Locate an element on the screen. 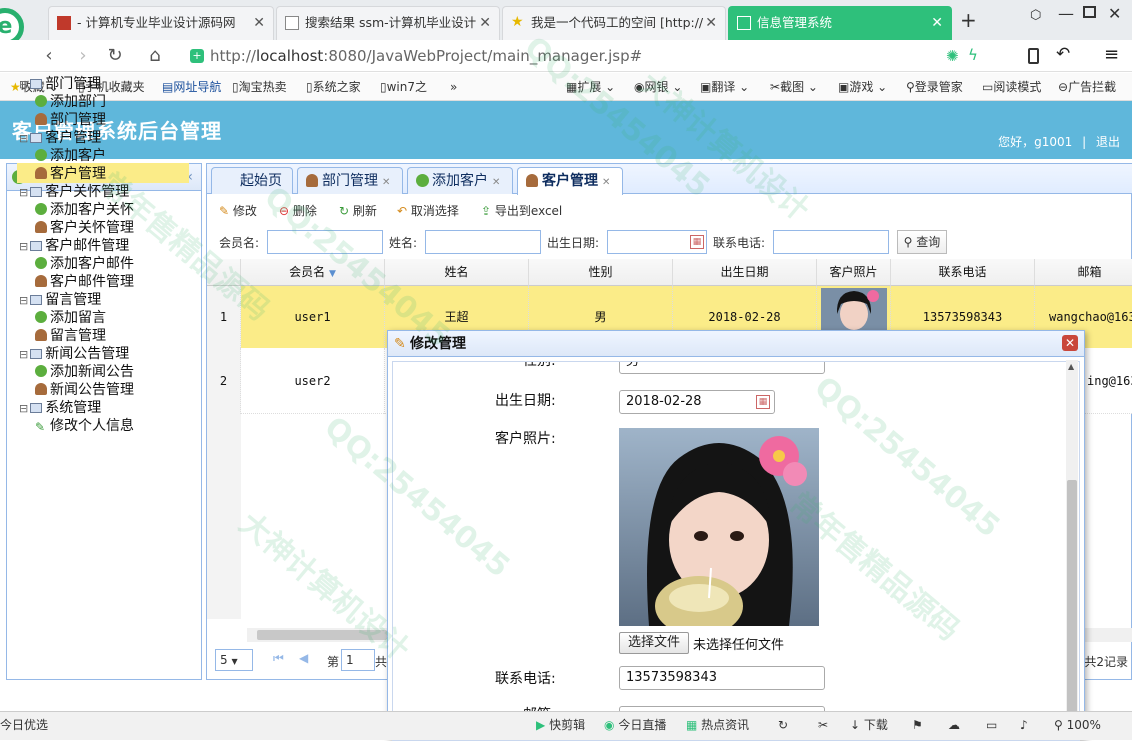 This screenshot has height=741, width=1132. first-page-icon: ⏮ is located at coordinates (278, 658).